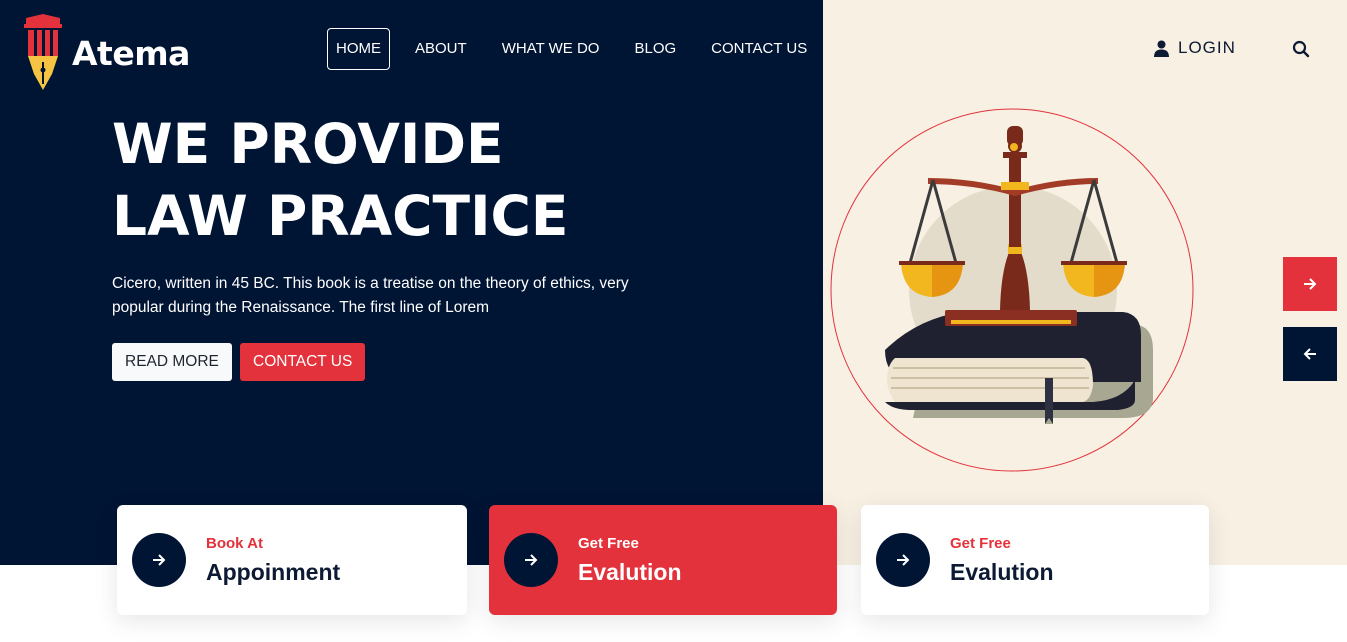  What do you see at coordinates (1161, 48) in the screenshot?
I see `user-icon` at bounding box center [1161, 48].